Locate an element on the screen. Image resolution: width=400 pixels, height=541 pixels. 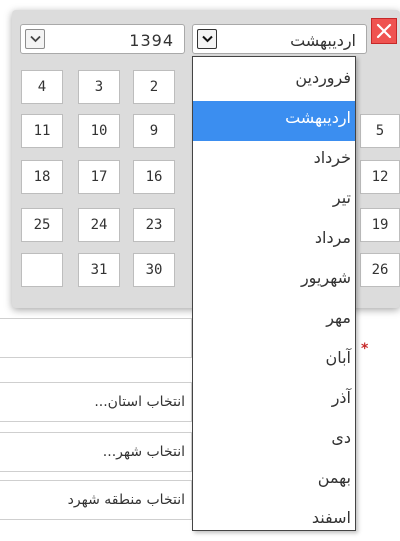
day-cell: 10 is located at coordinates (99, 131).